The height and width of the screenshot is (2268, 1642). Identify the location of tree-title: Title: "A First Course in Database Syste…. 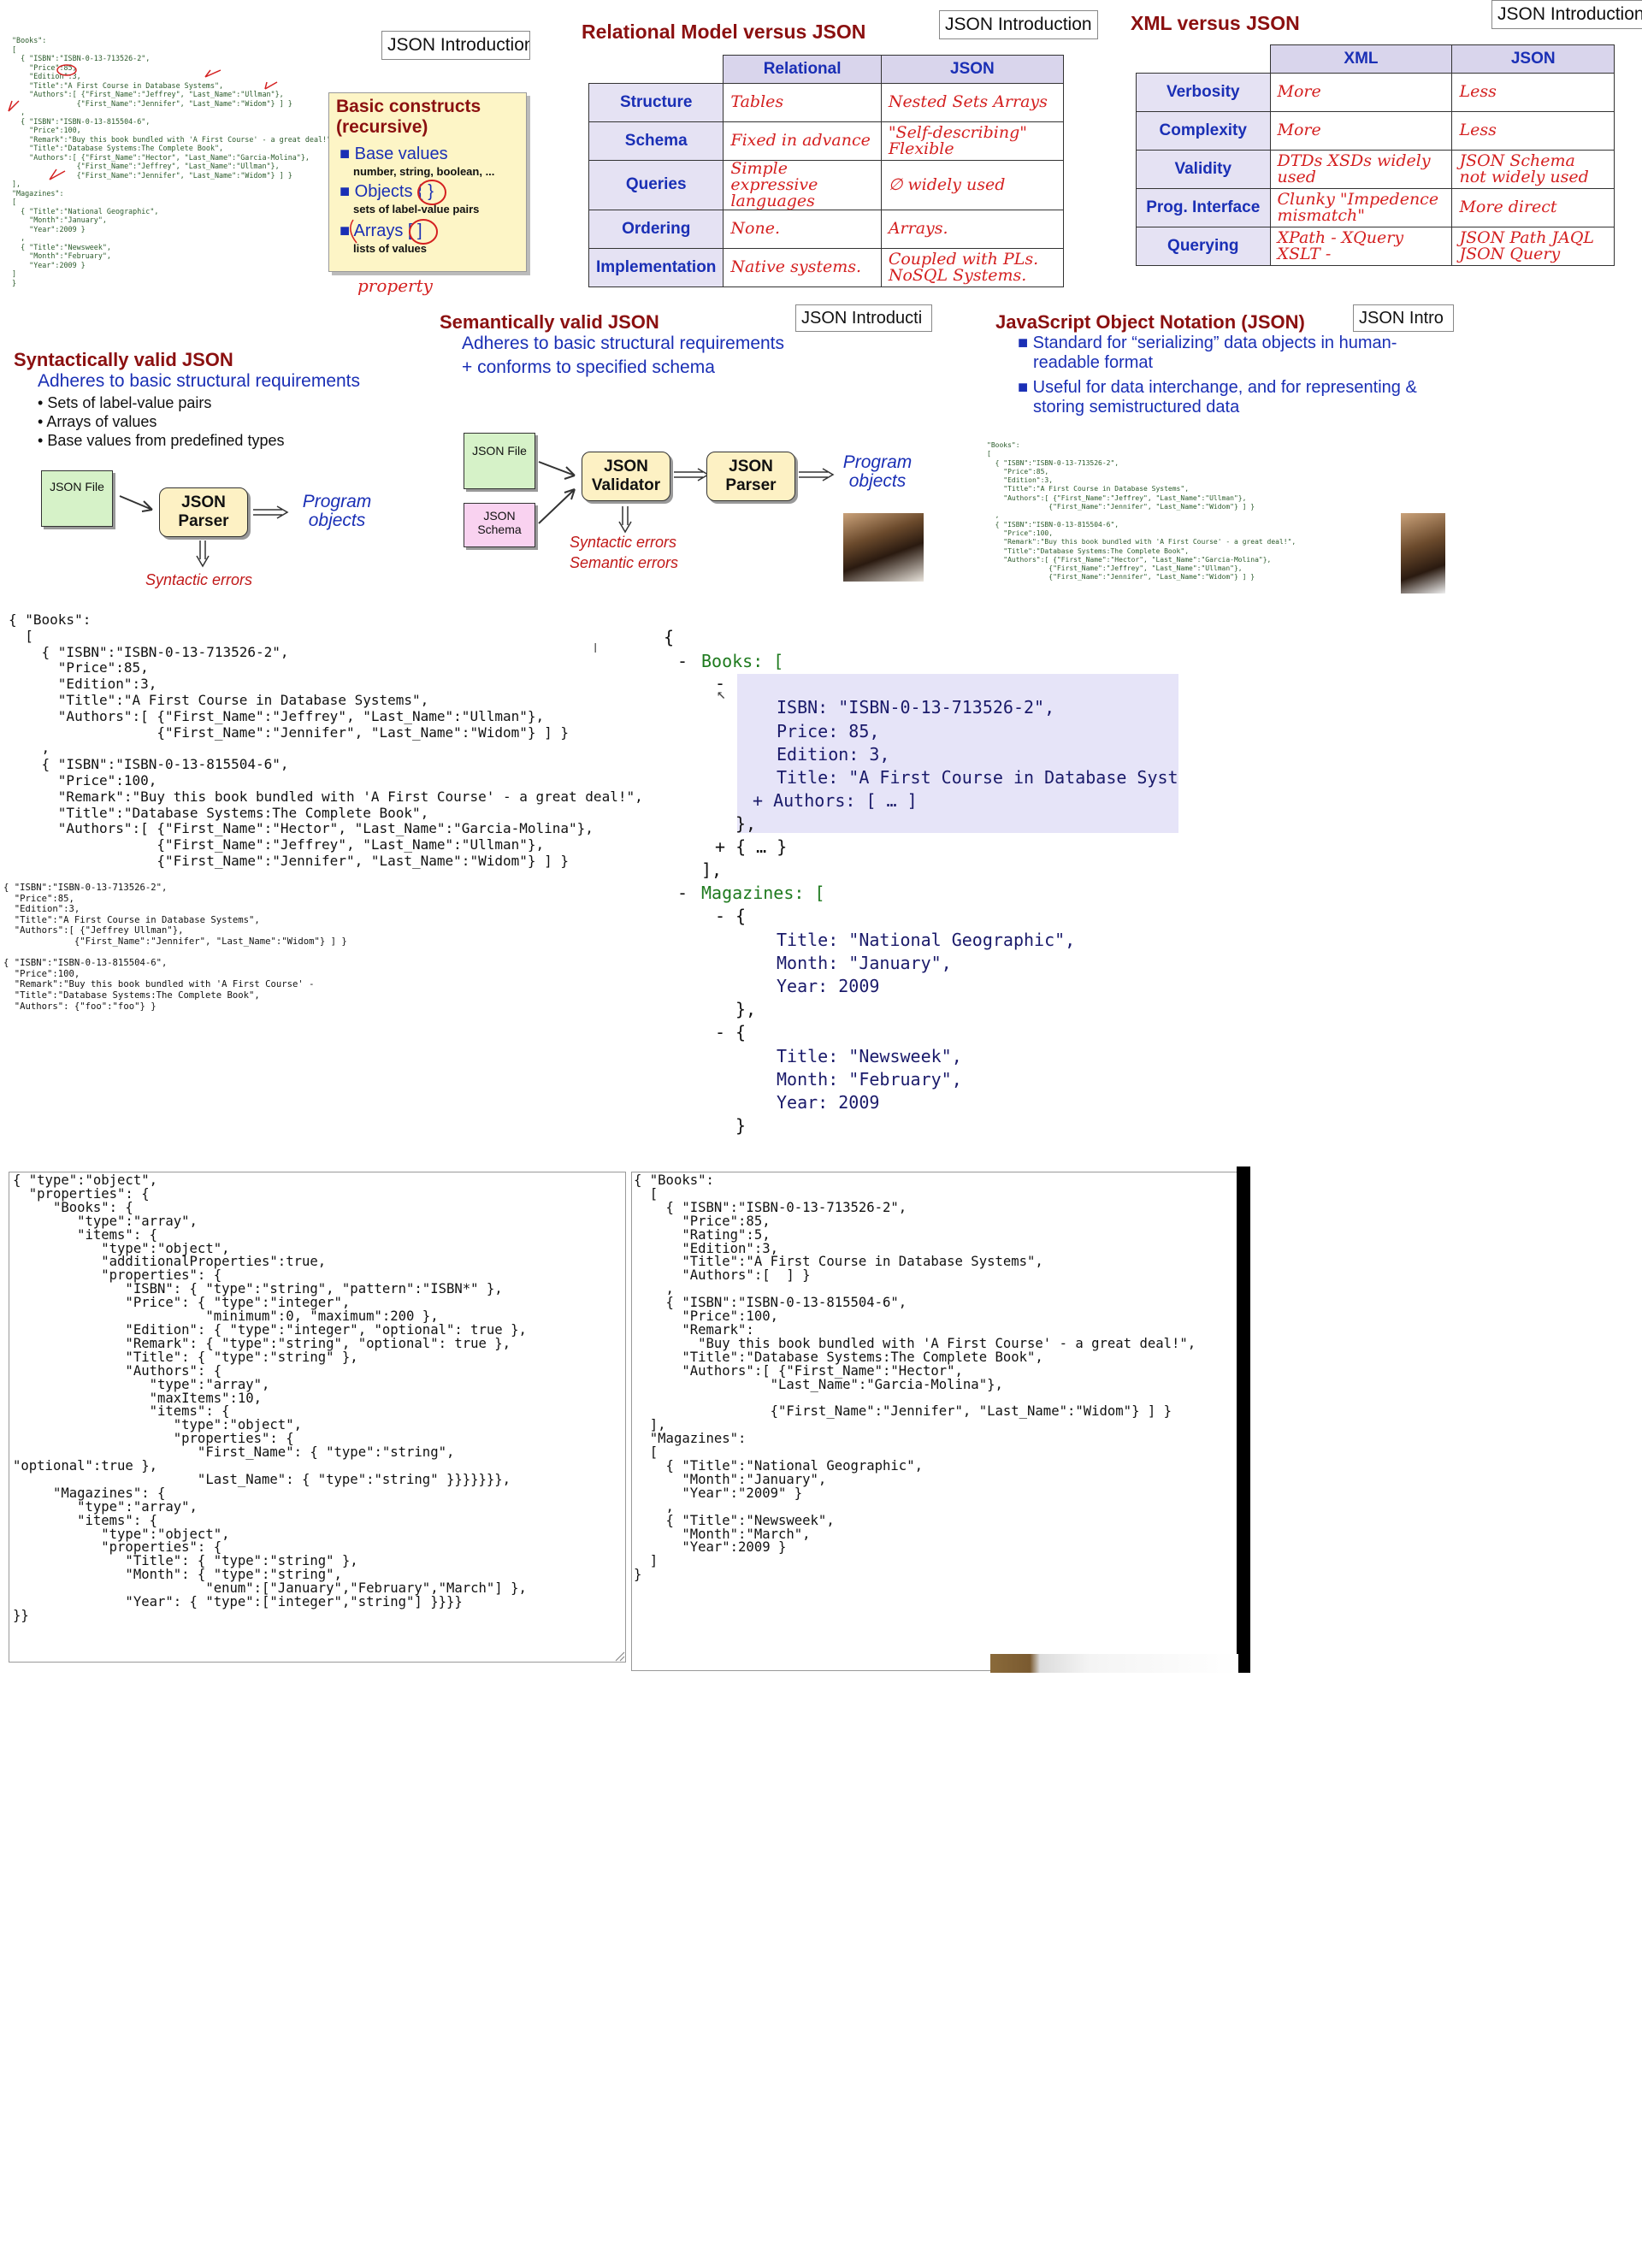
(977, 777).